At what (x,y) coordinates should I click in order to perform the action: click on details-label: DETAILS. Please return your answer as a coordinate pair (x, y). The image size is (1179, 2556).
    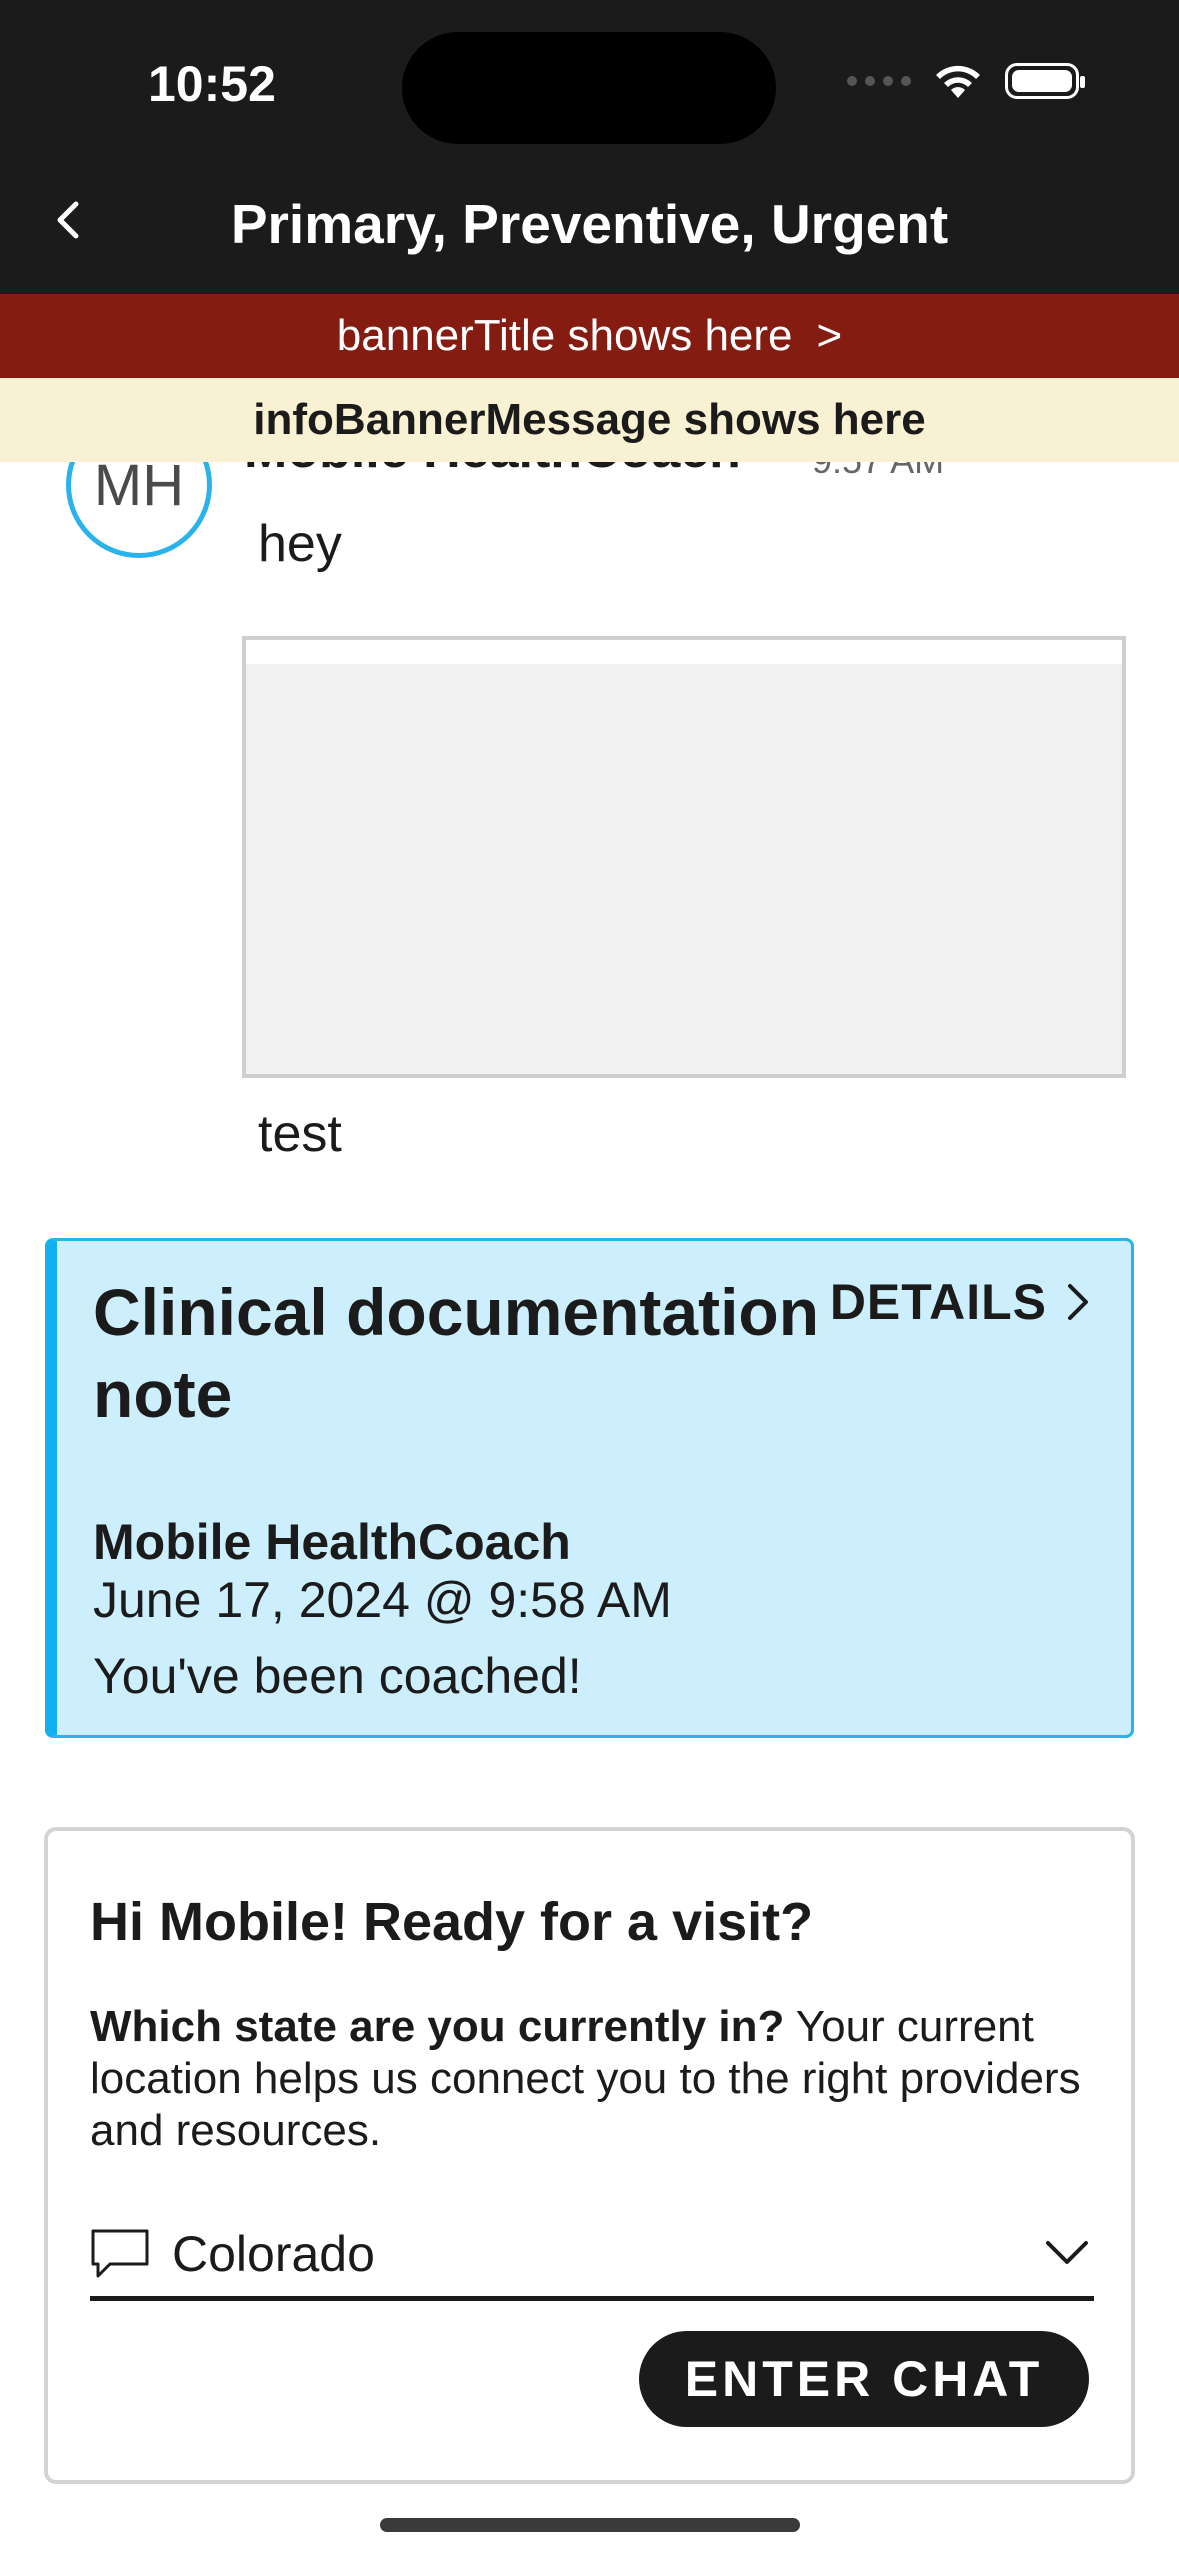
    Looking at the image, I should click on (938, 1302).